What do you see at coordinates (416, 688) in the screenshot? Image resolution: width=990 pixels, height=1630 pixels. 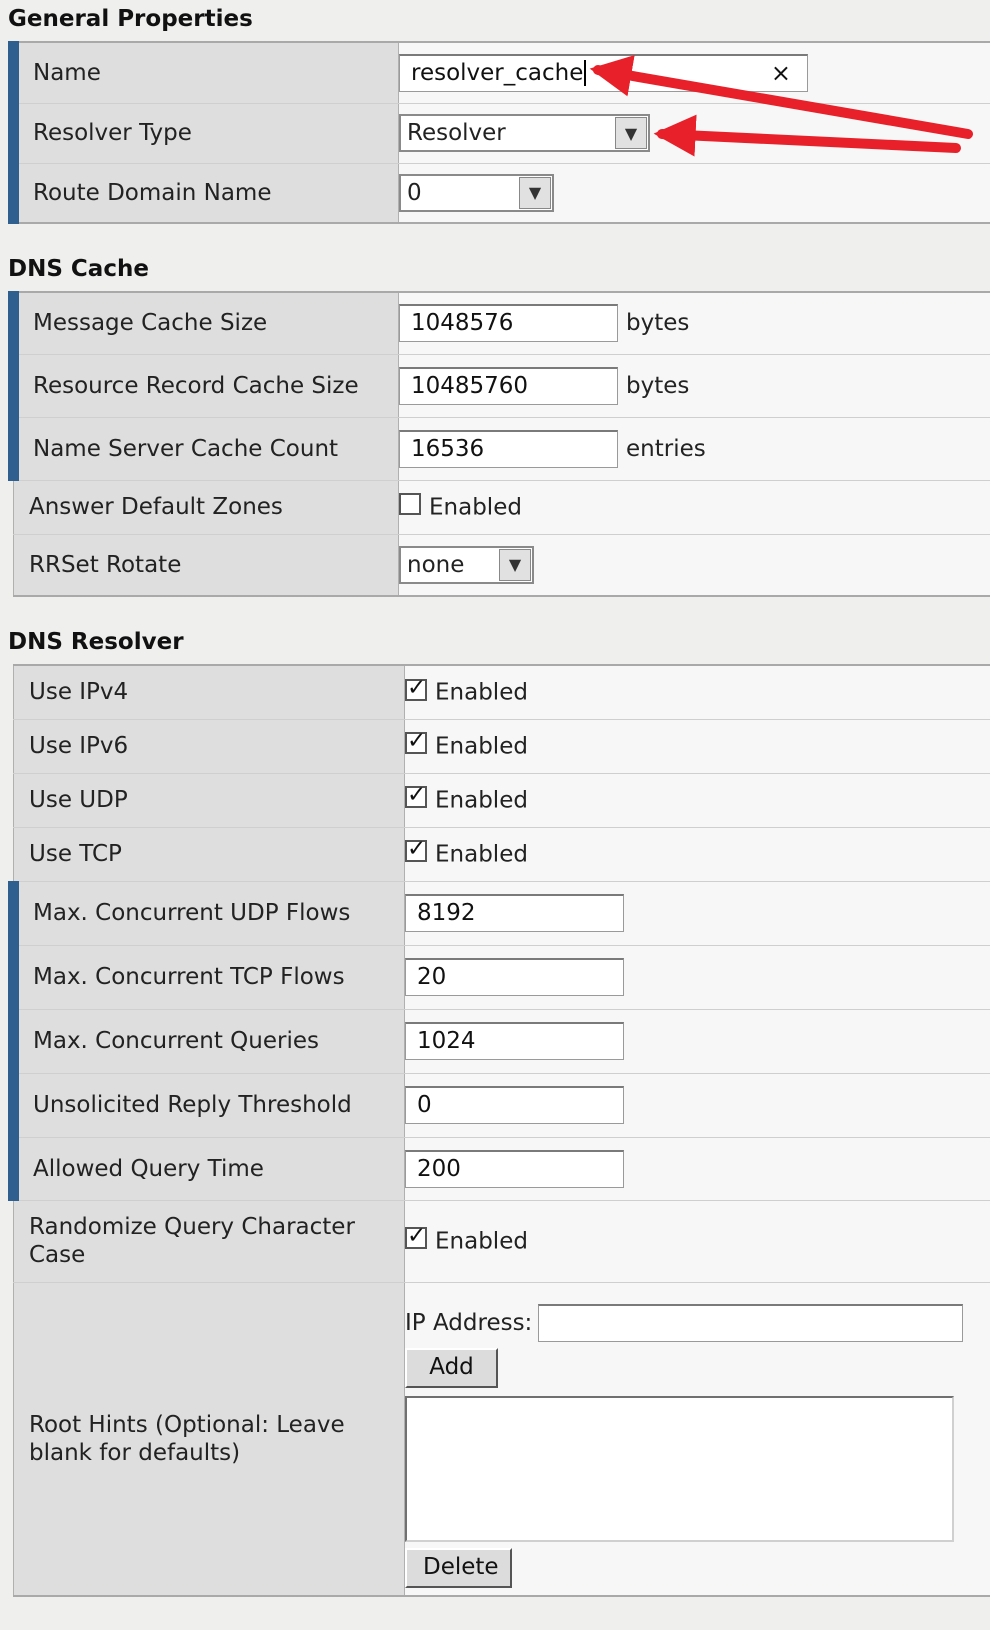 I see `ipv4-checkbox` at bounding box center [416, 688].